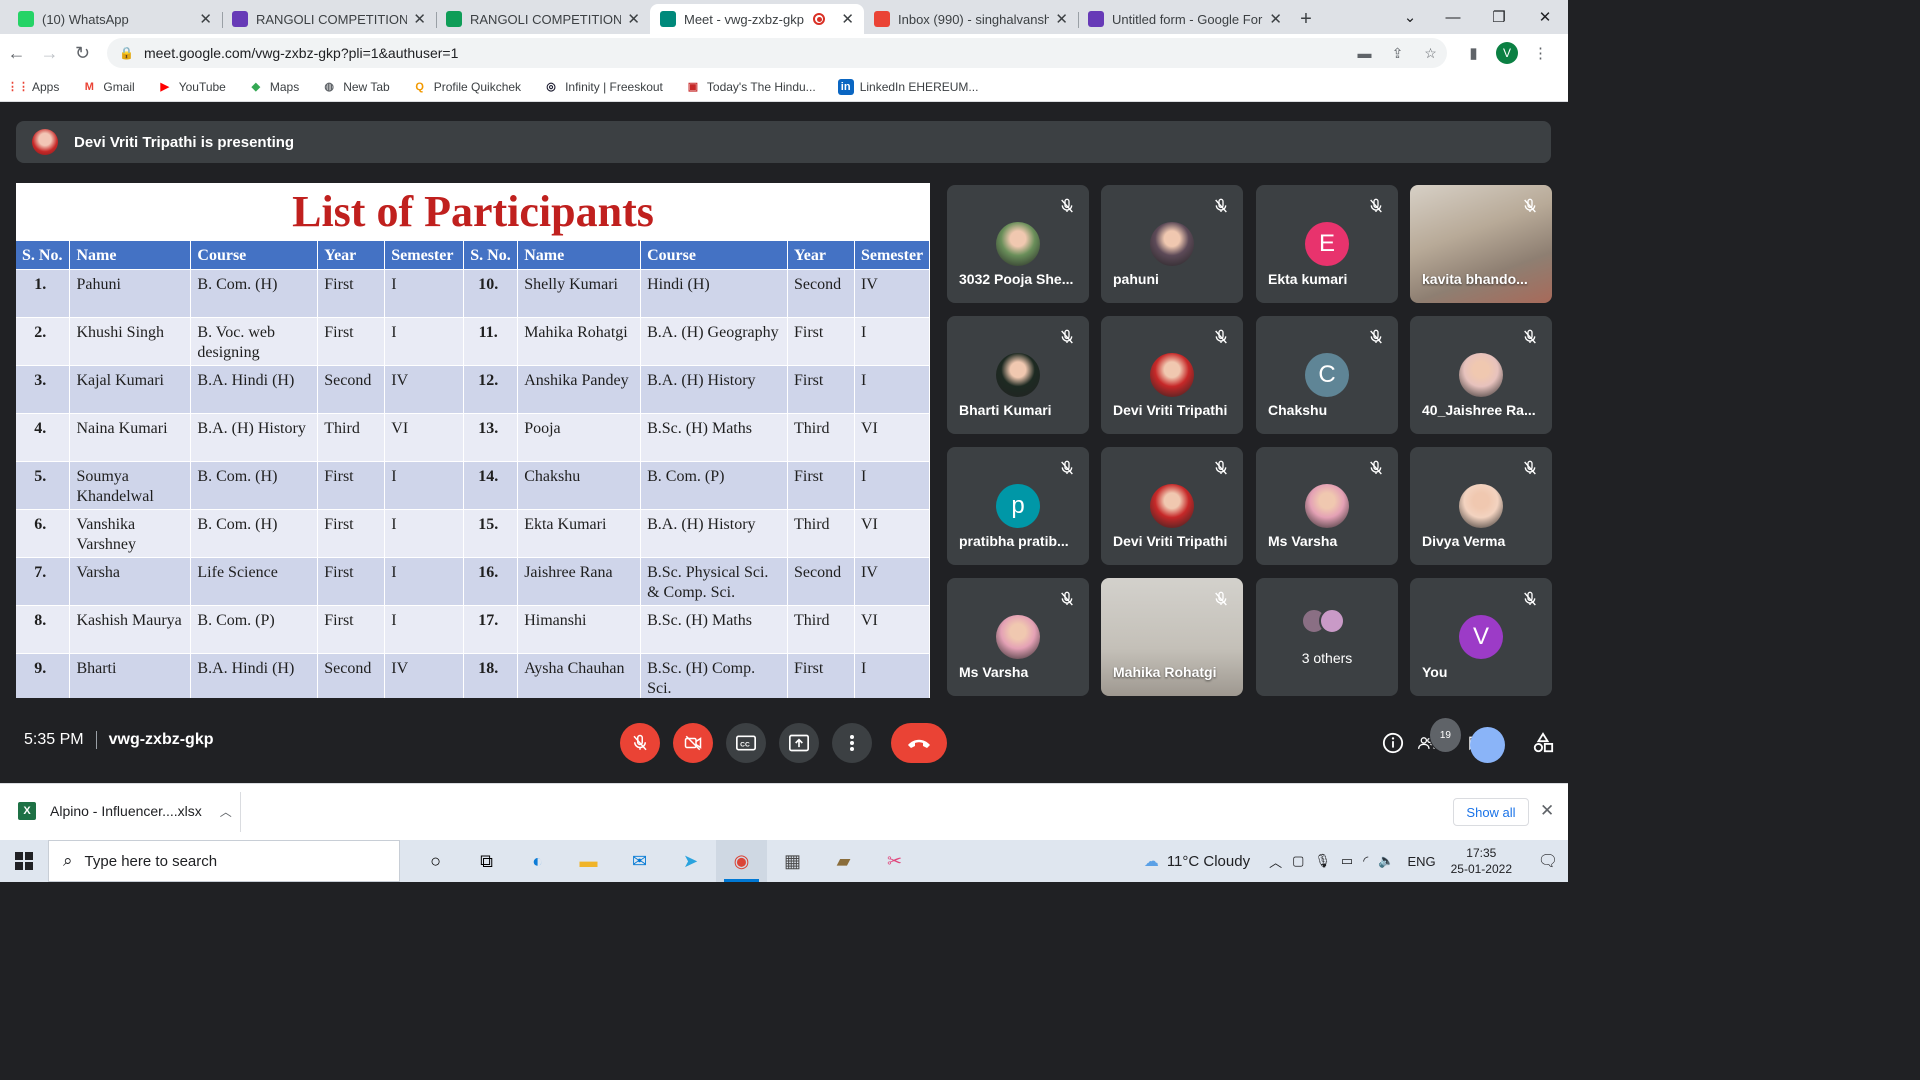  Describe the element at coordinates (1410, 17) in the screenshot. I see `tab-search-icon: ⌄` at that location.